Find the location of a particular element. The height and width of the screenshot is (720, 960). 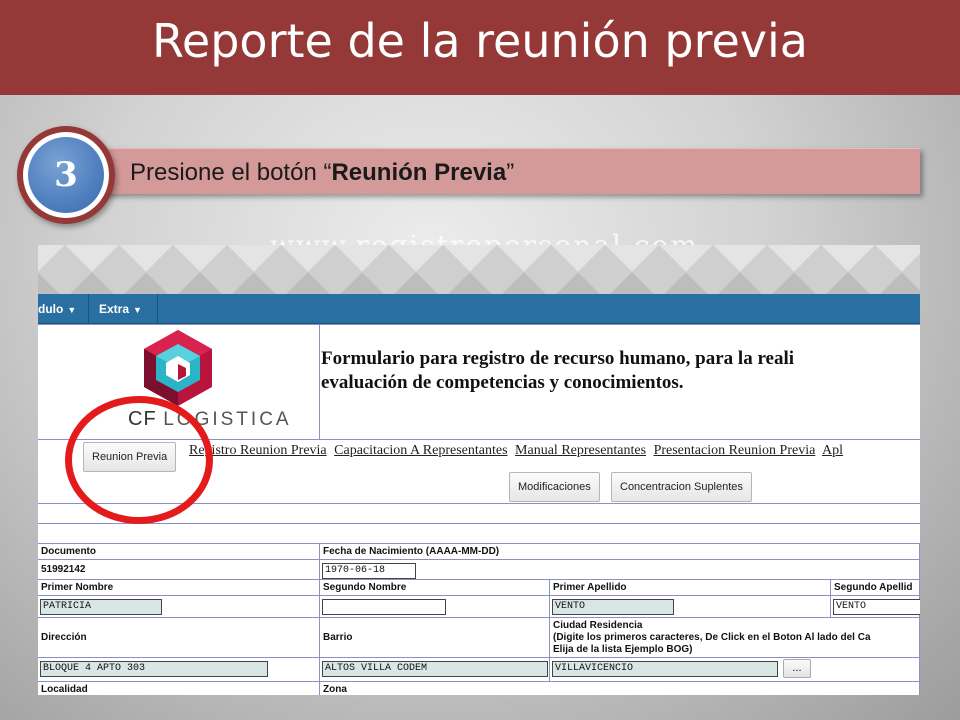

localidad-label: Localidad is located at coordinates (179, 688).